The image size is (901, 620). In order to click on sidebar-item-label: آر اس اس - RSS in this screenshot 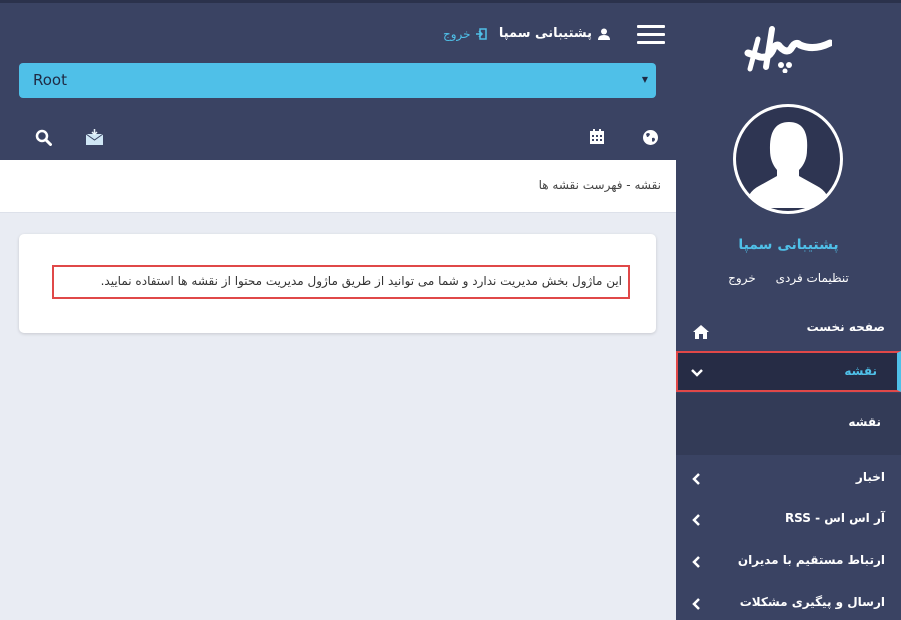, I will do `click(834, 518)`.